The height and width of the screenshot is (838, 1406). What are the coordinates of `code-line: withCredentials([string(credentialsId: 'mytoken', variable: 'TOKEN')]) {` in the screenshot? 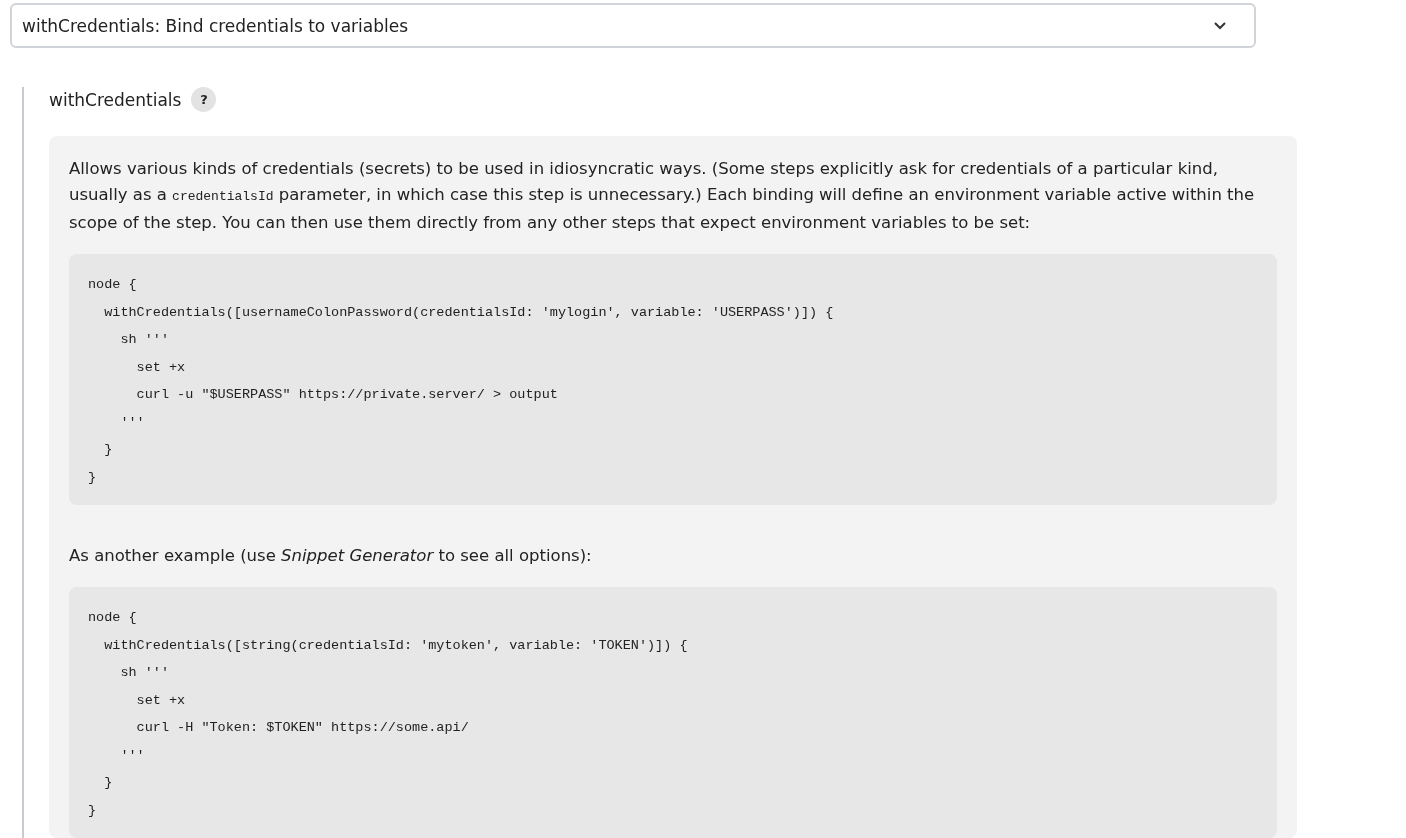 It's located at (396, 645).